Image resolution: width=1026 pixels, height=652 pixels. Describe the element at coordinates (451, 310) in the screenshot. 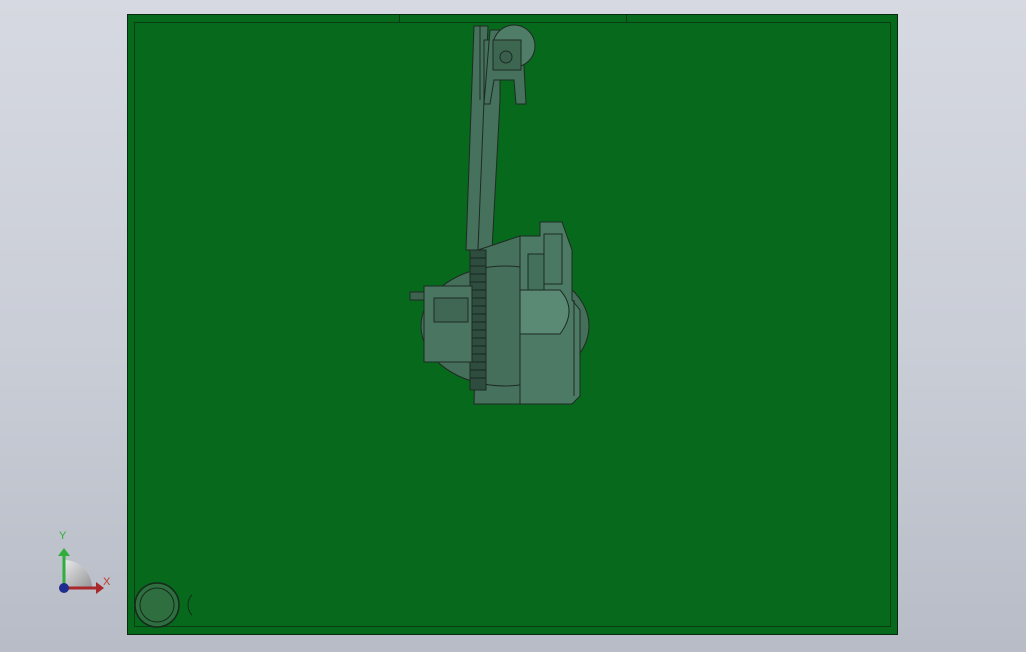

I see `motor-cover` at that location.